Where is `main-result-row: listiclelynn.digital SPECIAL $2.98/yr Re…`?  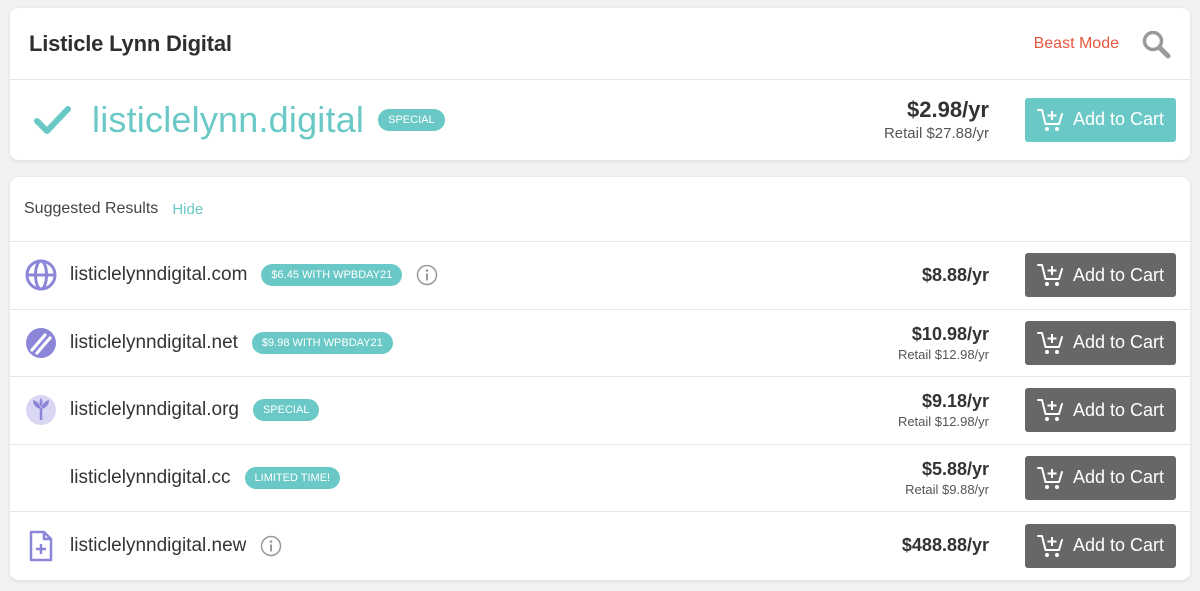
main-result-row: listiclelynn.digital SPECIAL $2.98/yr Re… is located at coordinates (600, 119).